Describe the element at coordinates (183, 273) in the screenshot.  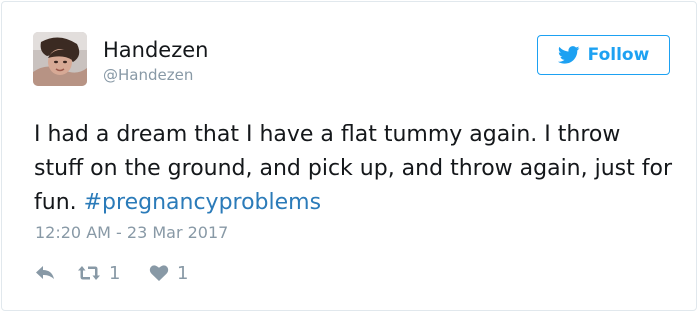
I see `like-count: 1` at that location.